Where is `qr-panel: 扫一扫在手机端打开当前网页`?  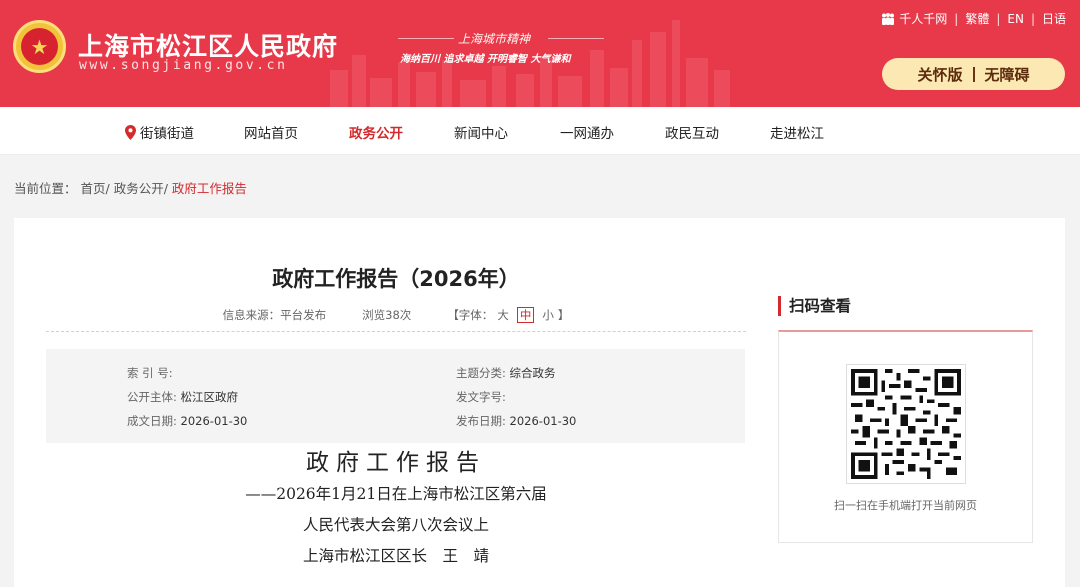
qr-panel: 扫一扫在手机端打开当前网页 is located at coordinates (905, 436).